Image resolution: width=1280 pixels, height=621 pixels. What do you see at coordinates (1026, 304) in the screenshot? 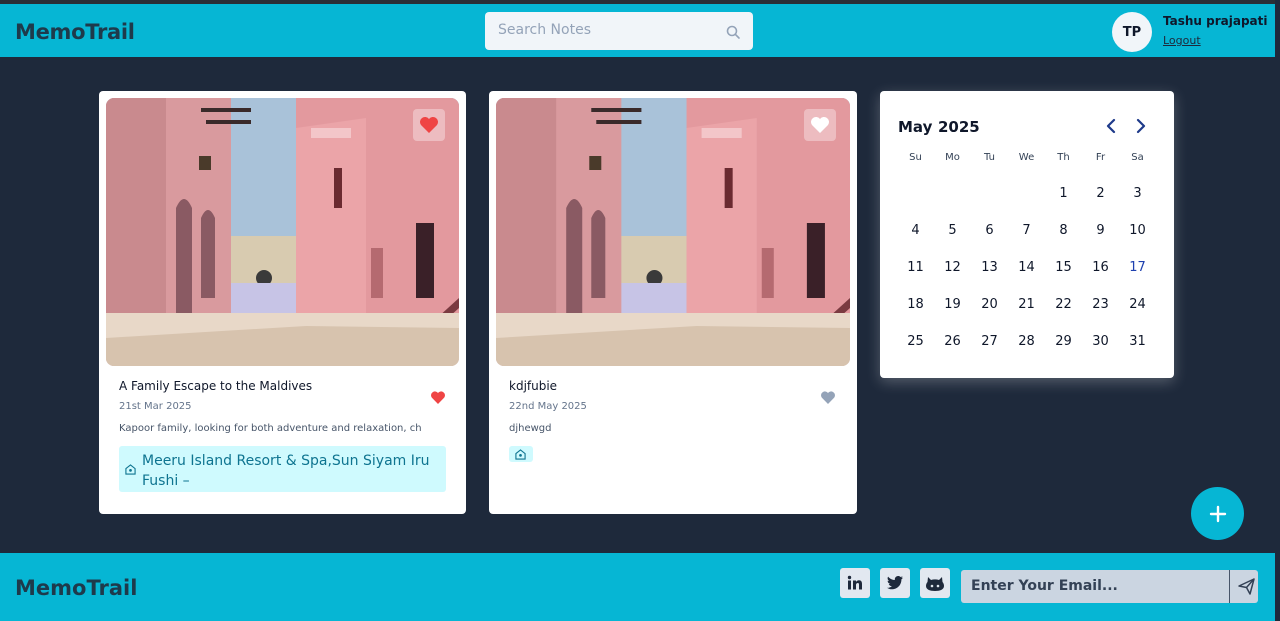
I see `calendar-day: 21` at bounding box center [1026, 304].